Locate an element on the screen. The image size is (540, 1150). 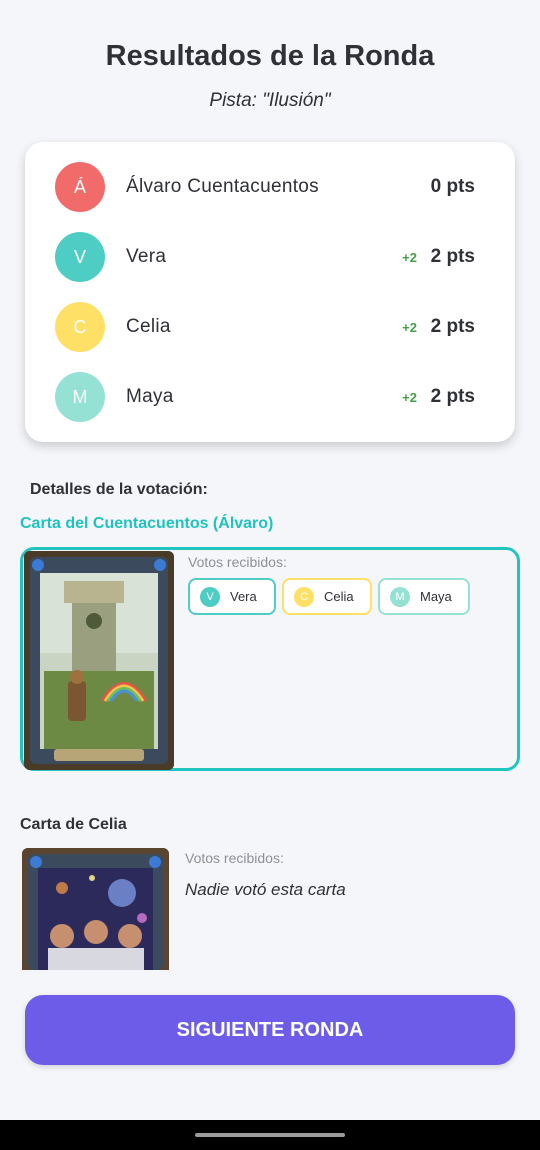
voter-chip-vera: V Vera is located at coordinates (232, 596).